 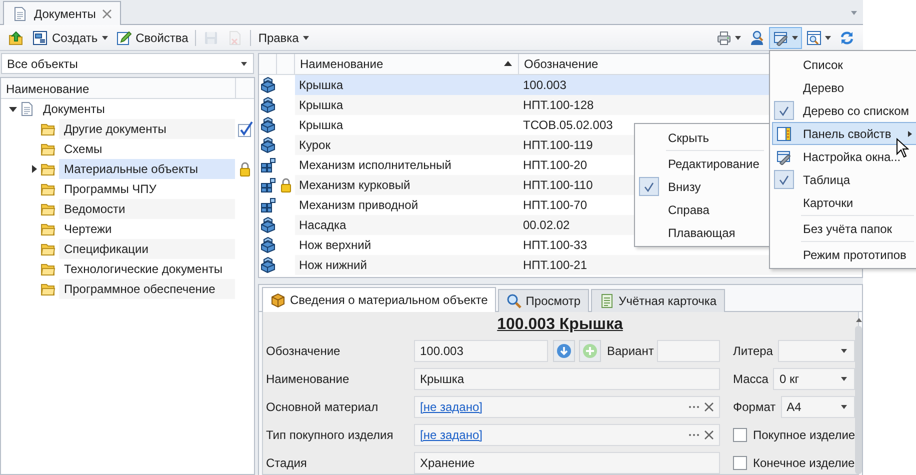 I want to click on menu-item: Без учёта папок, so click(x=844, y=227).